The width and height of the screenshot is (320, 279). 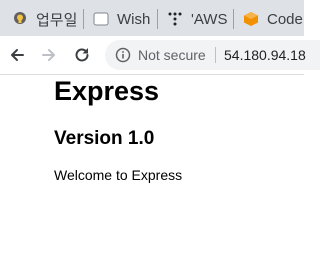 I want to click on tab-code: Code, so click(x=273, y=19).